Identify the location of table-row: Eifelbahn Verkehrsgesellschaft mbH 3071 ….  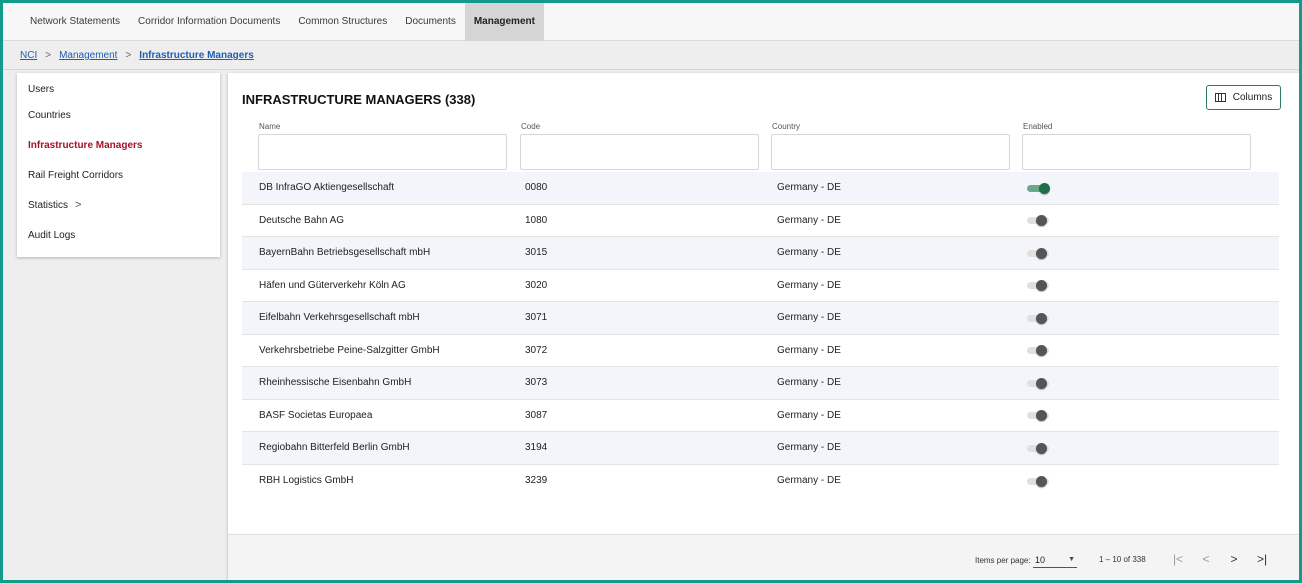
(760, 318).